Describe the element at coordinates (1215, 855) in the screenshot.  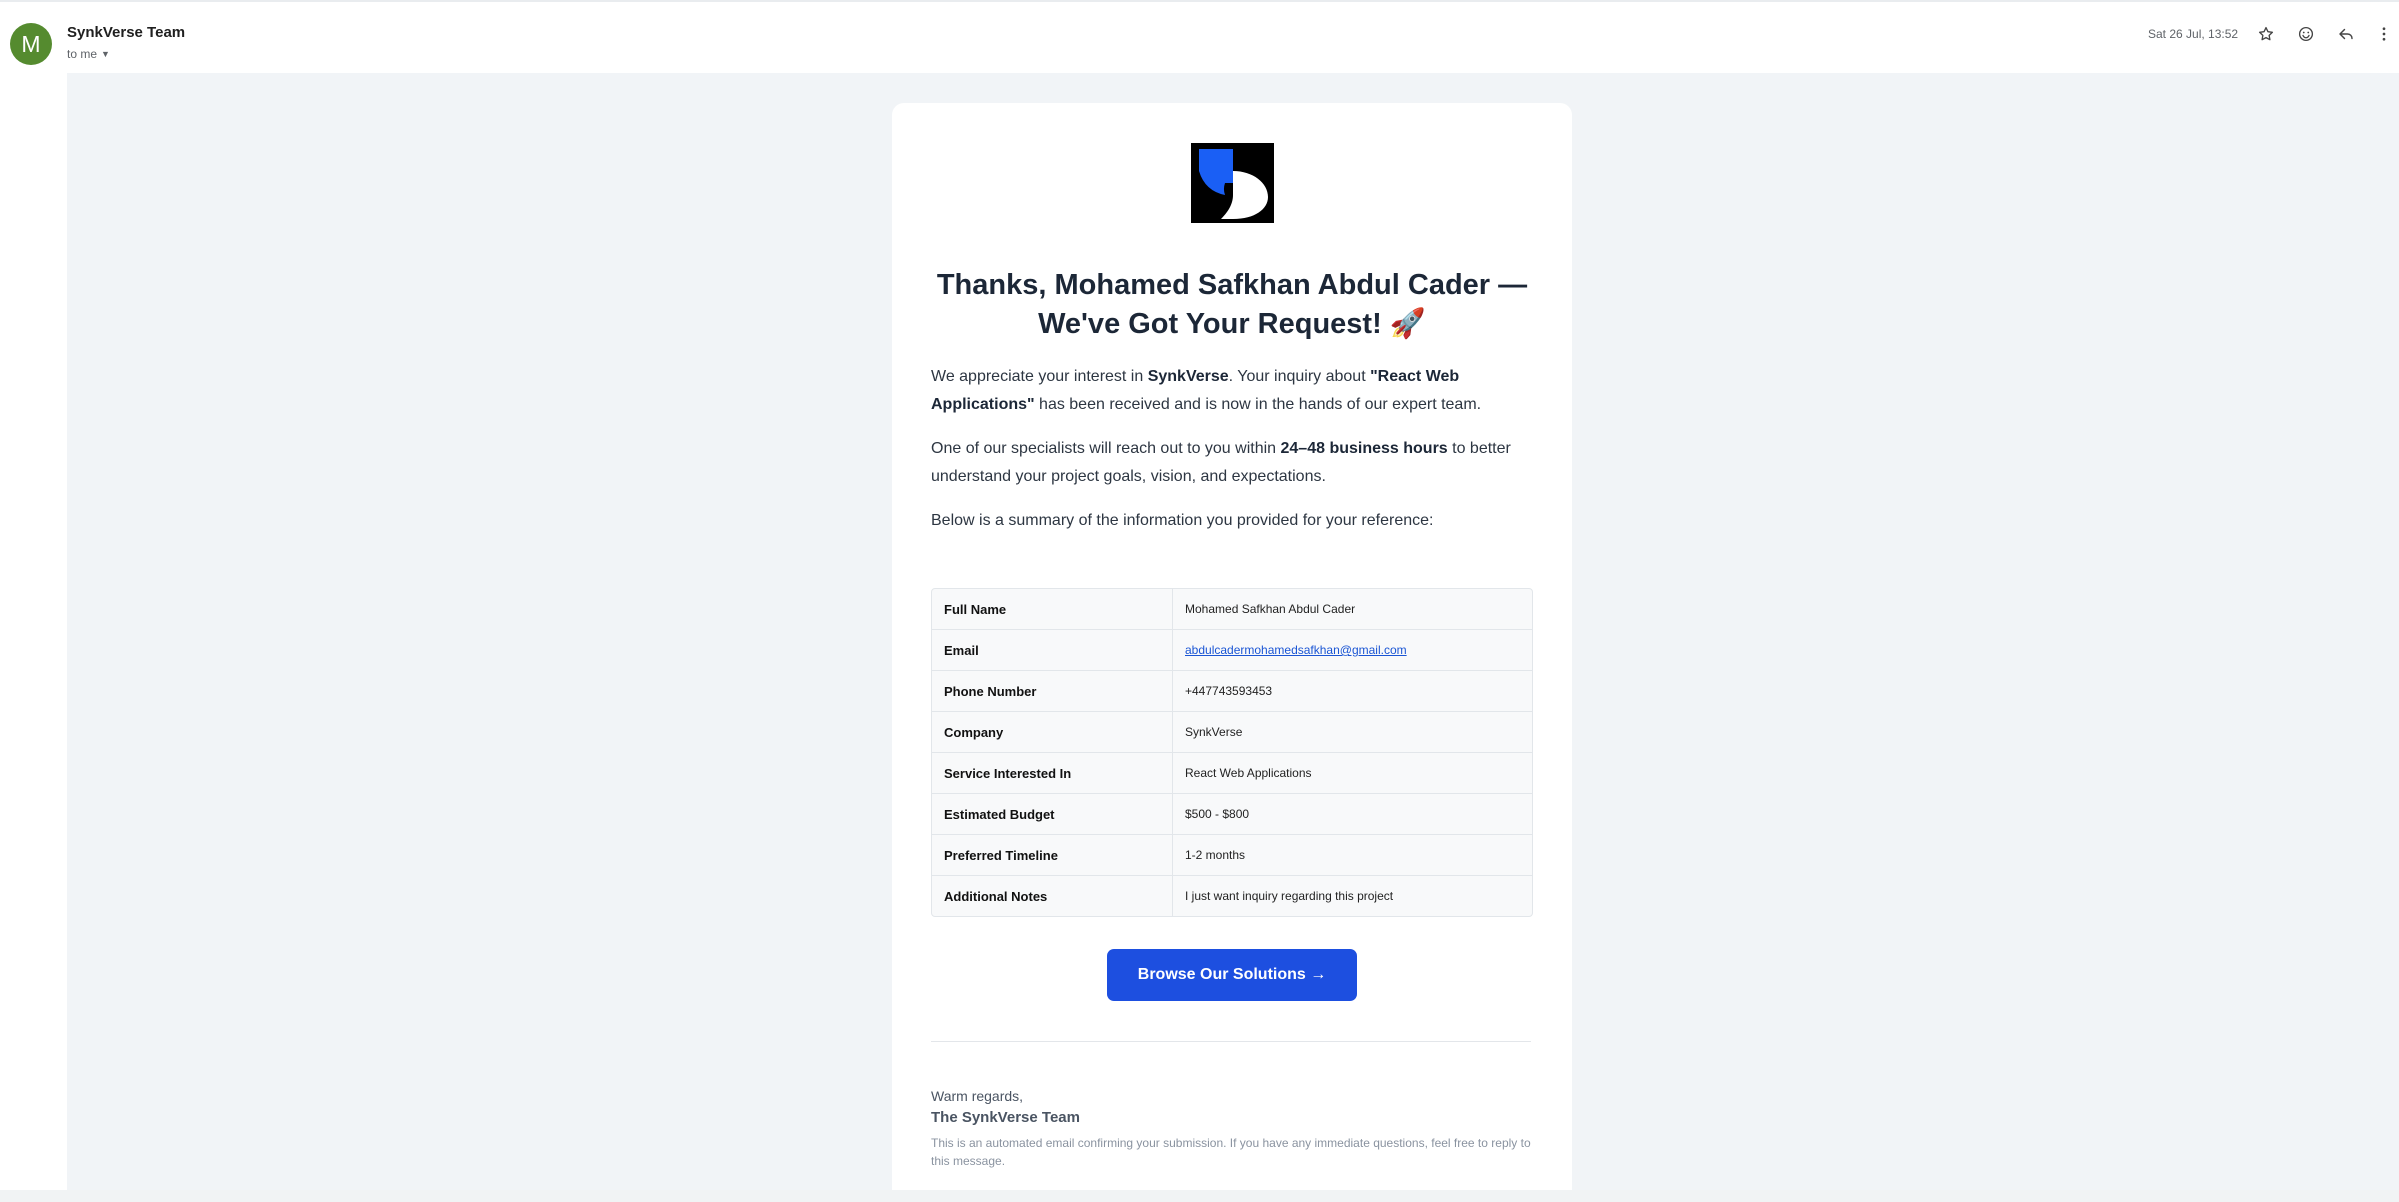
I see `row-value: 1-2 months` at that location.